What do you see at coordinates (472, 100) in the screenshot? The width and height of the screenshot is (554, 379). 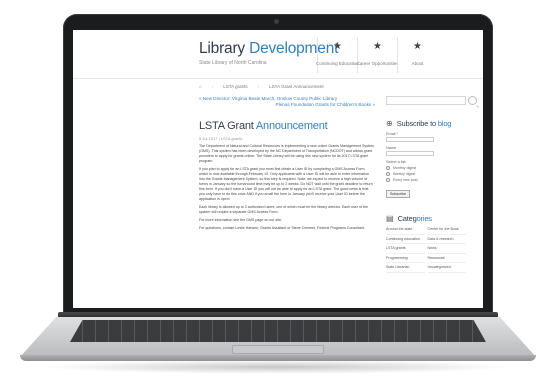 I see `search-icon` at bounding box center [472, 100].